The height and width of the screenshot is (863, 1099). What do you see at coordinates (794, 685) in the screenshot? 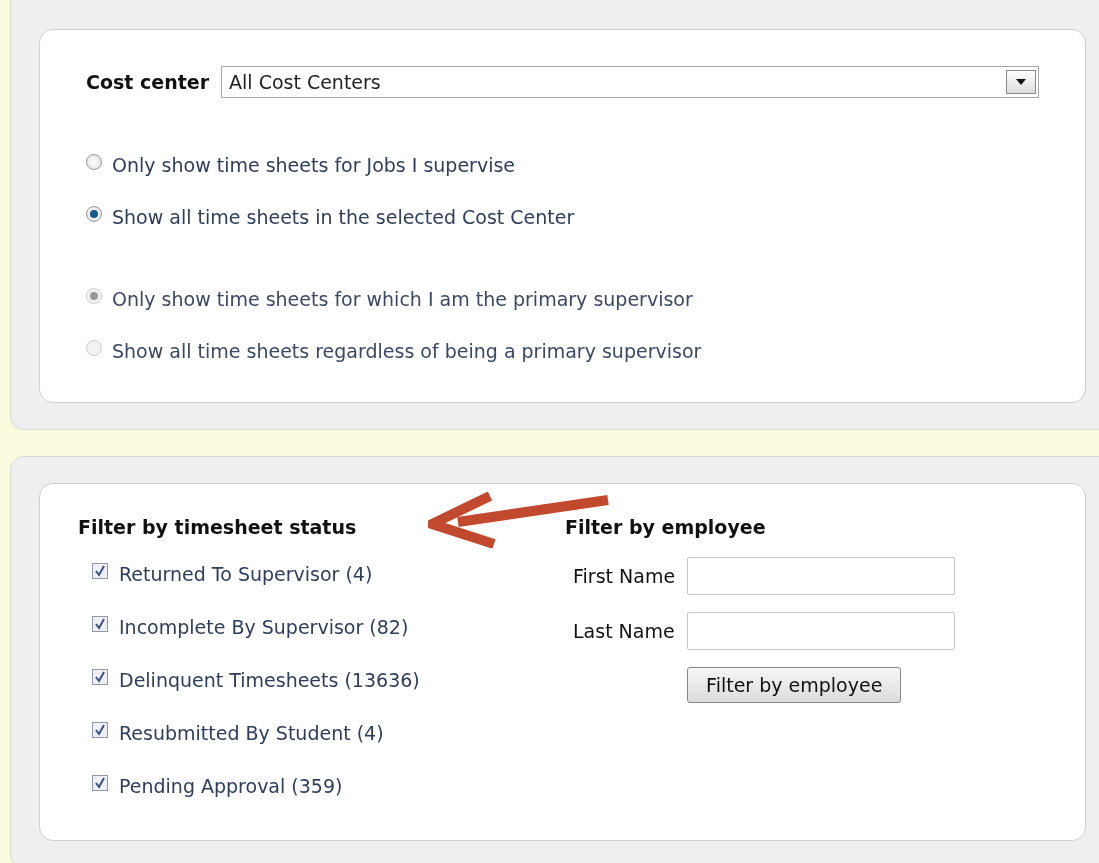
I see `filter-button: Filter by employee` at bounding box center [794, 685].